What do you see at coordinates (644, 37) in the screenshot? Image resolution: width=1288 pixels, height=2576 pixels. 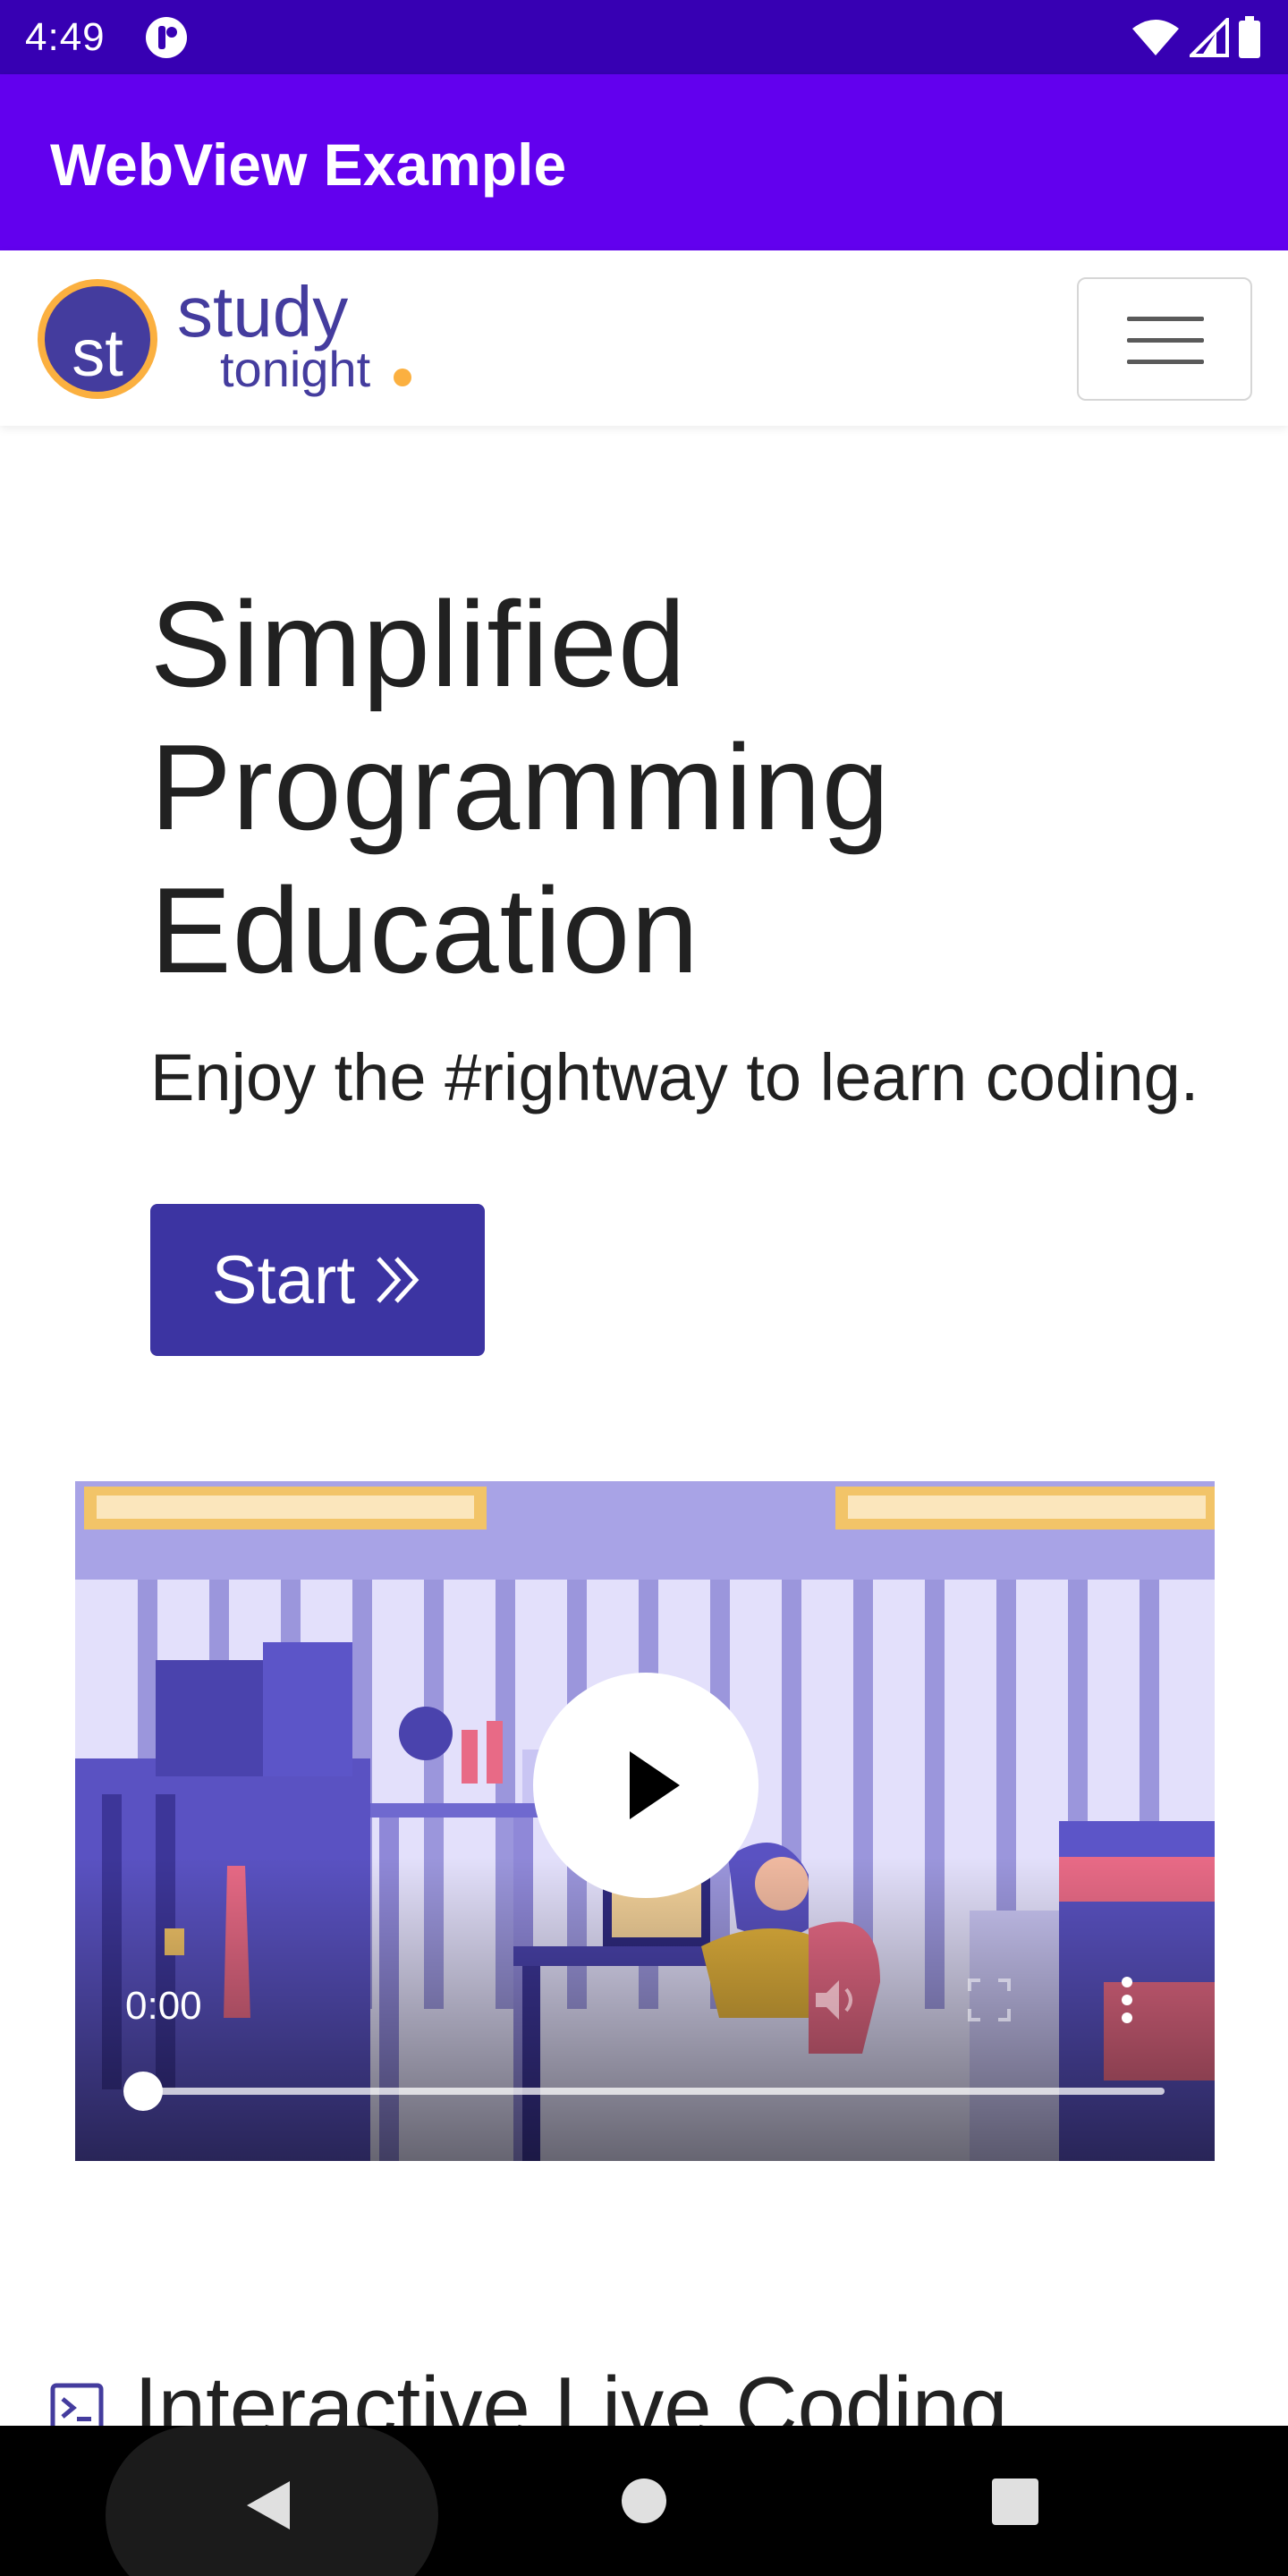 I see `status-bar: 4:49` at bounding box center [644, 37].